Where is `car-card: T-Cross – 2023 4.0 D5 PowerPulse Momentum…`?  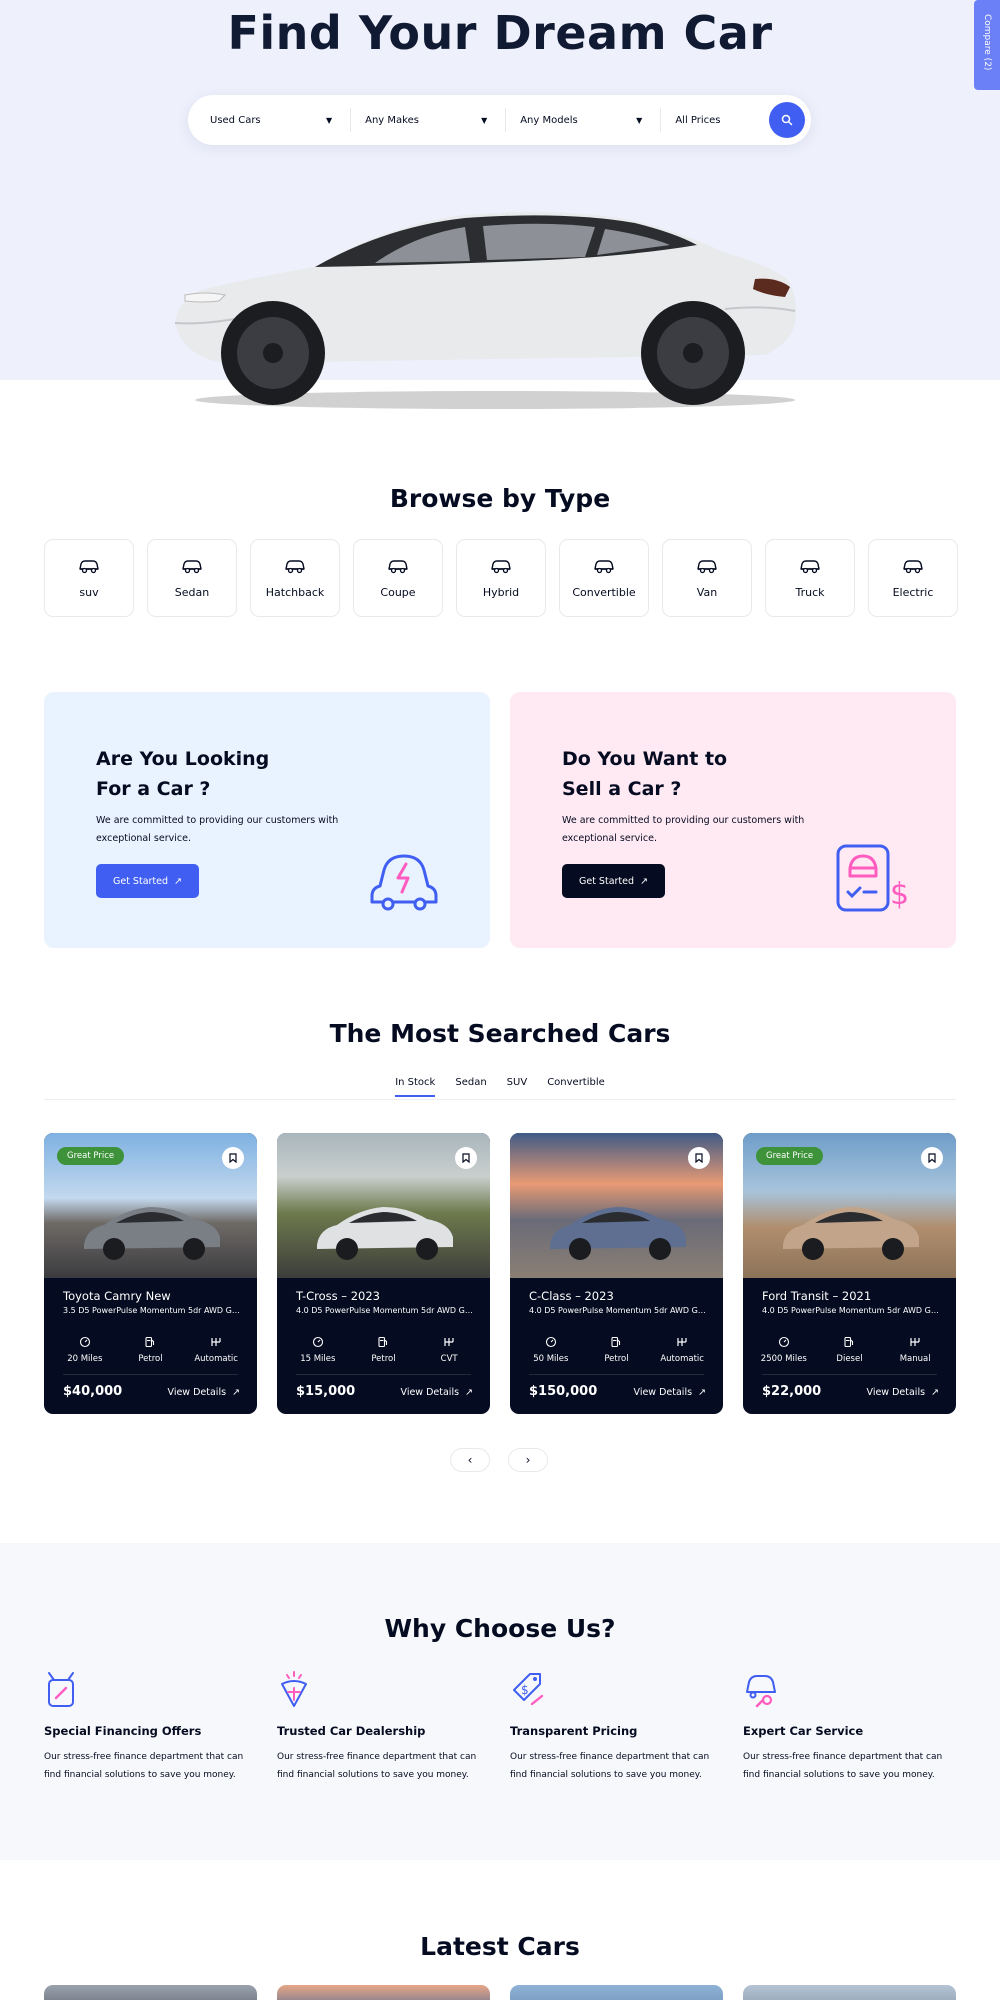 car-card: T-Cross – 2023 4.0 D5 PowerPulse Momentum… is located at coordinates (383, 1273).